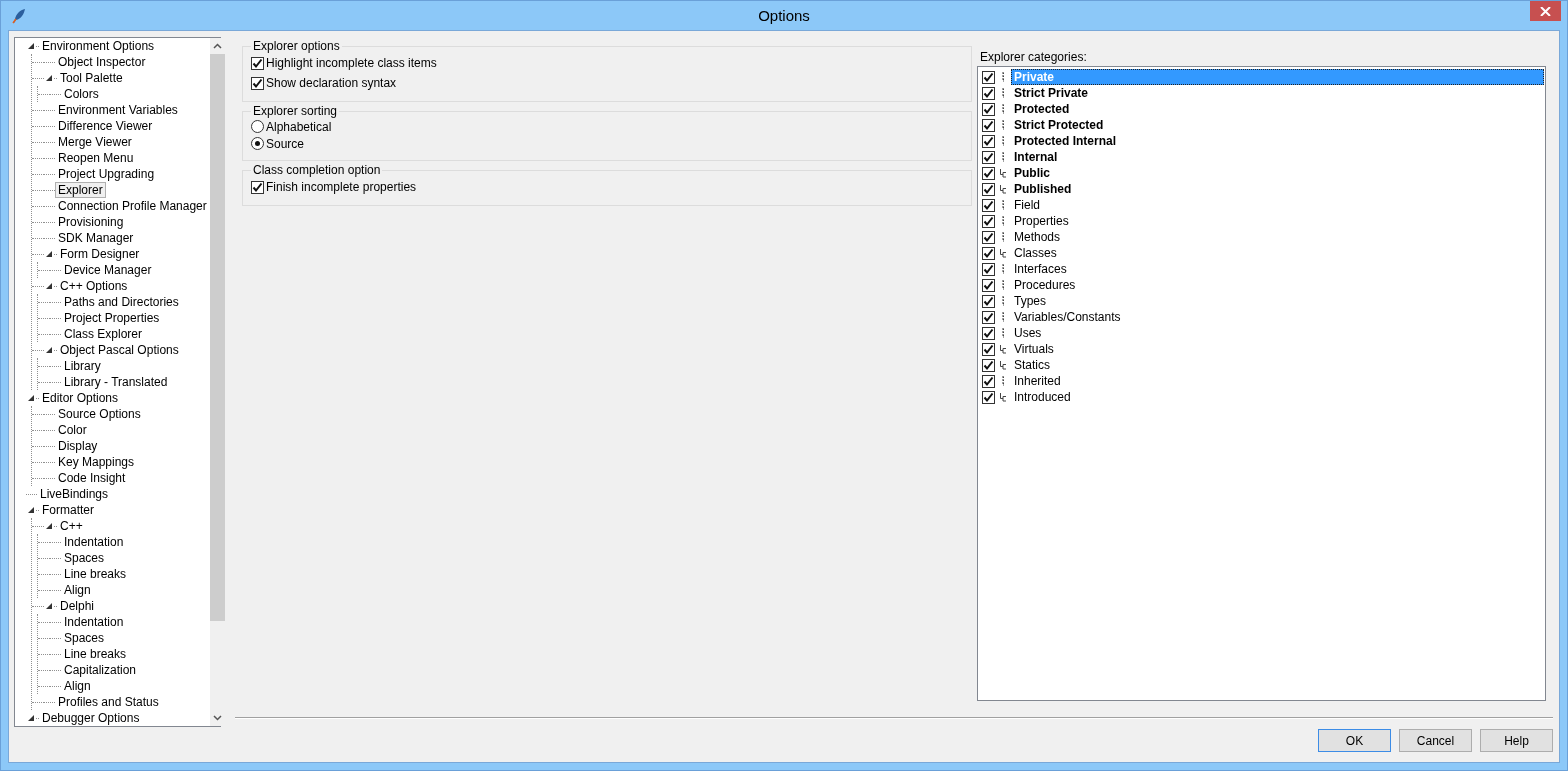 This screenshot has width=1568, height=771. Describe the element at coordinates (341, 187) in the screenshot. I see `option-label: Finish incomplete properties` at that location.